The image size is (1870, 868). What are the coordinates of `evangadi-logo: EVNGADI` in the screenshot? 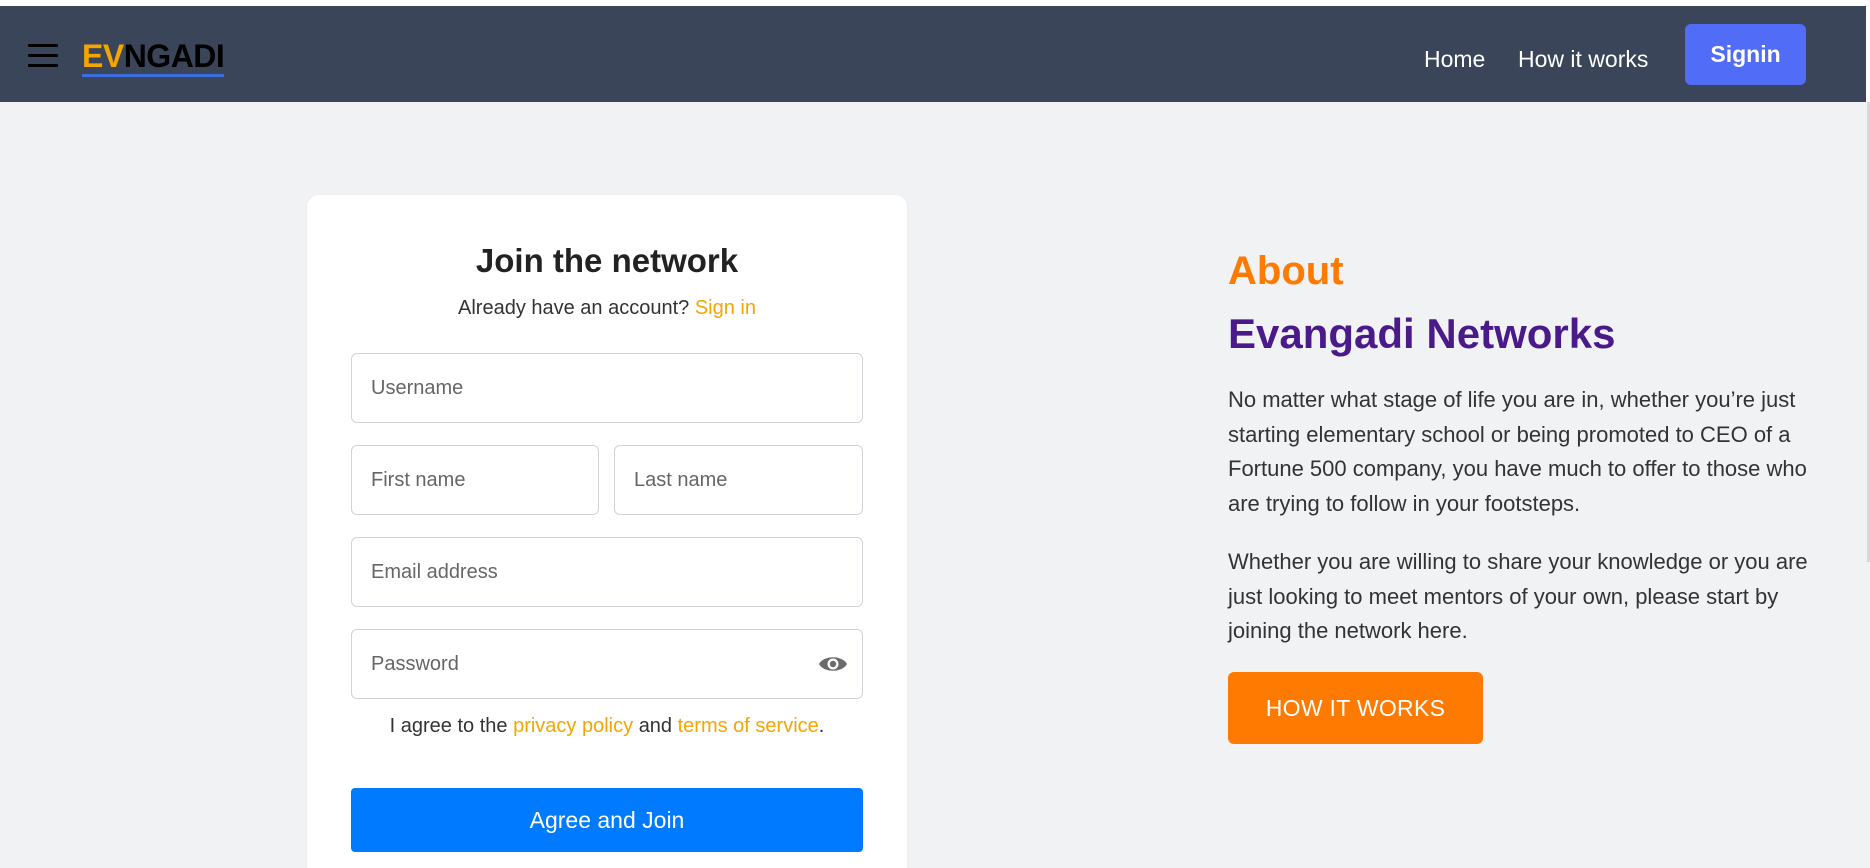 It's located at (153, 56).